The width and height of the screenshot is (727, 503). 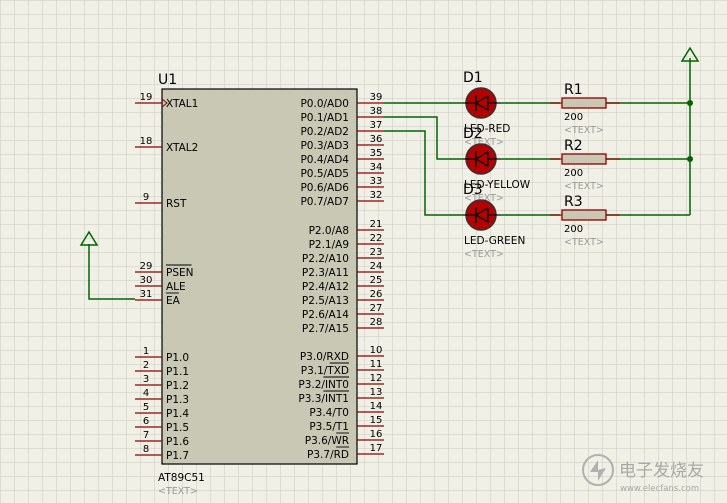 I want to click on pin-number: 17, so click(x=376, y=448).